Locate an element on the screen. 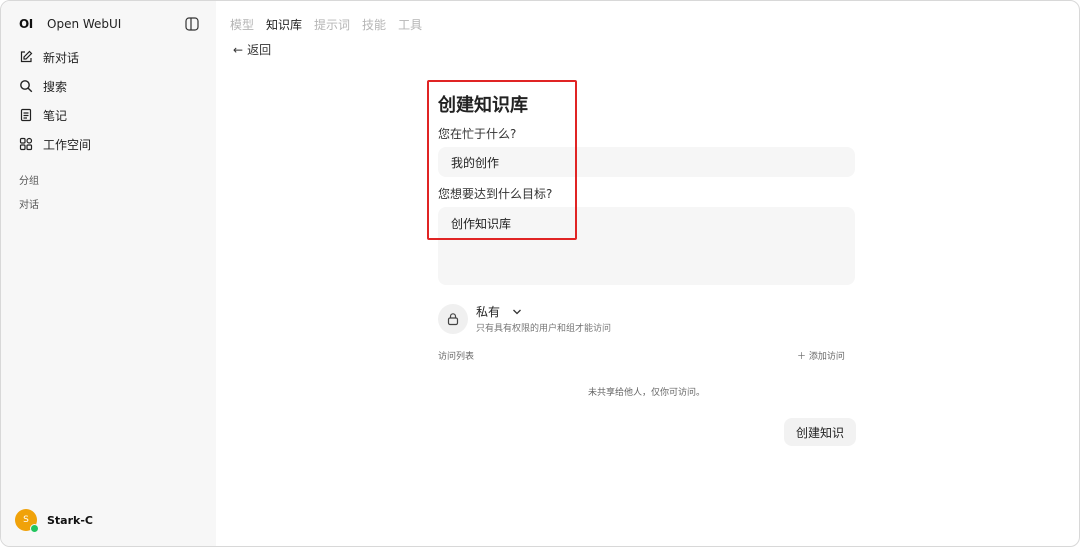 This screenshot has height=547, width=1080. plus-icon: ＋ is located at coordinates (803, 357).